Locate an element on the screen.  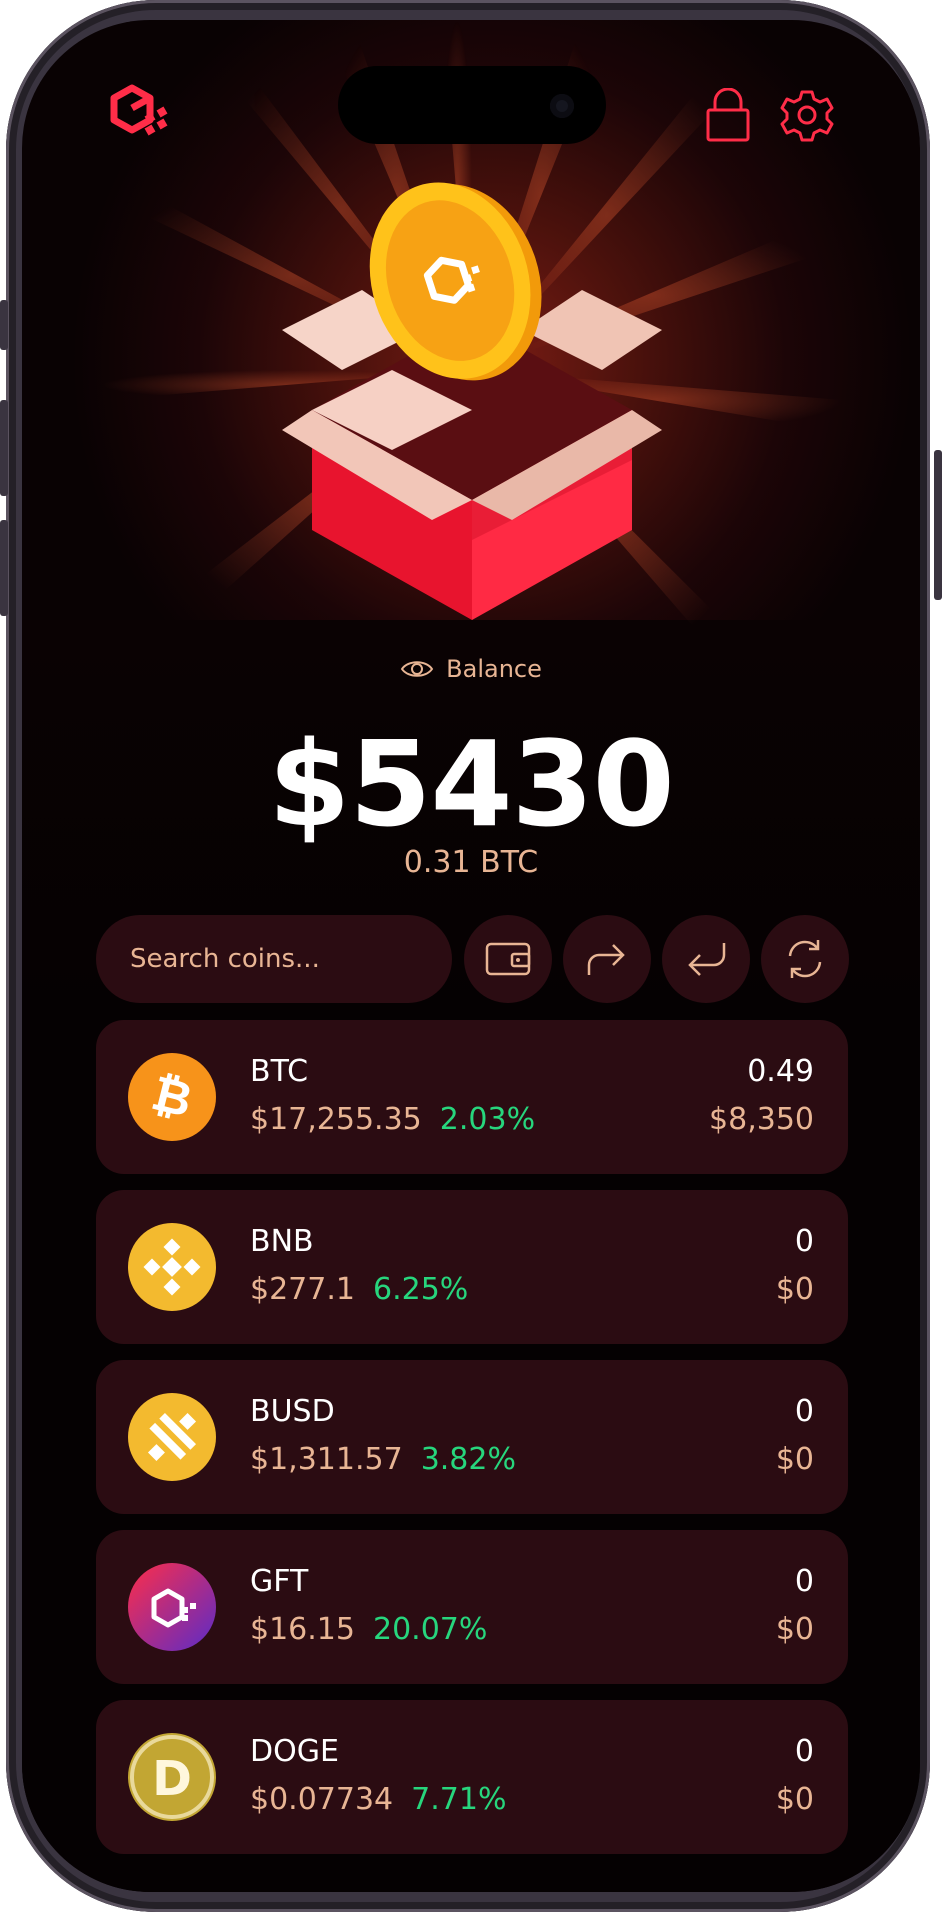
balance-toggle: Balance is located at coordinates (471, 669).